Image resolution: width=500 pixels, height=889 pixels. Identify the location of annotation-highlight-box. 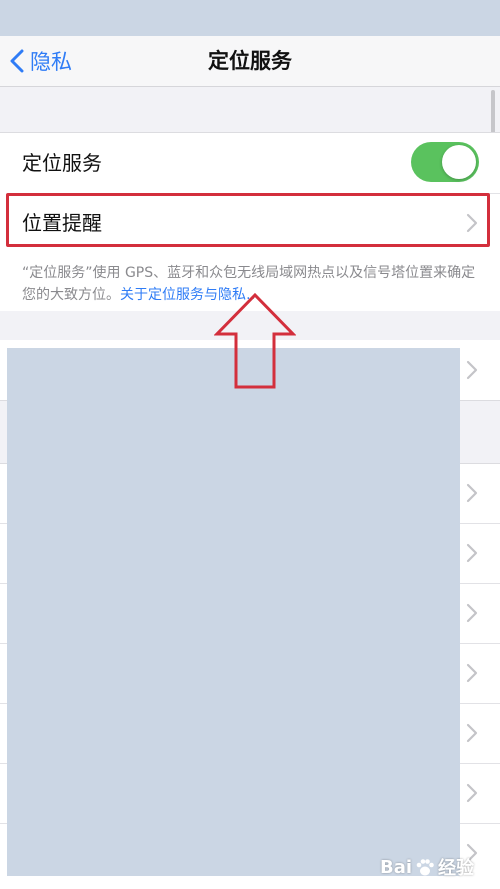
(248, 220).